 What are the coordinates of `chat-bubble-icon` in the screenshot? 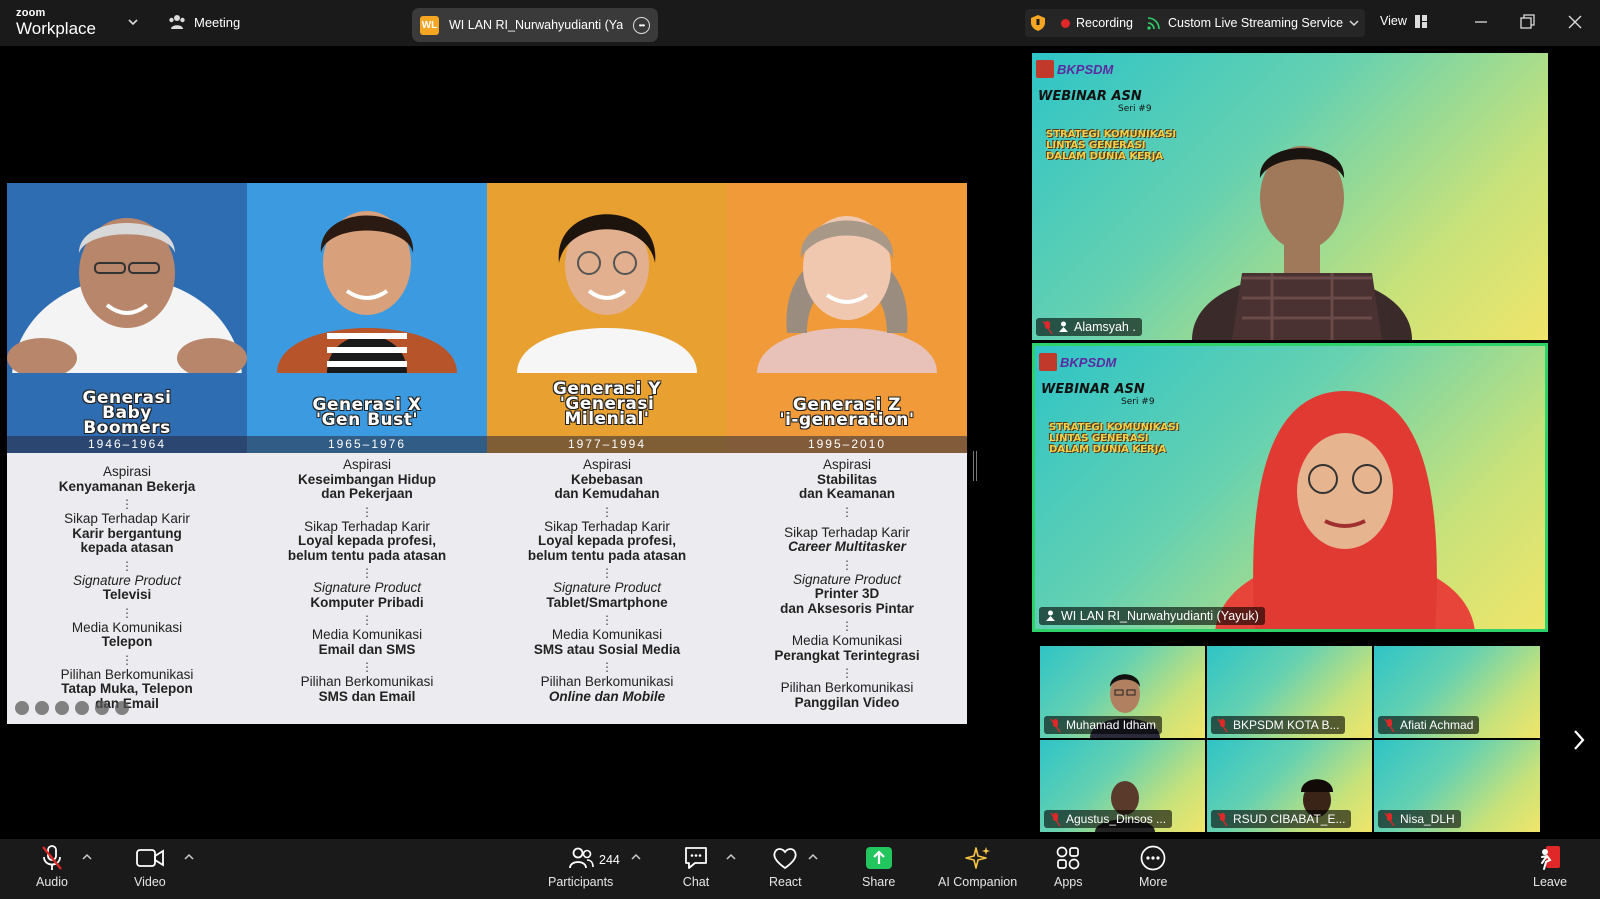 It's located at (696, 858).